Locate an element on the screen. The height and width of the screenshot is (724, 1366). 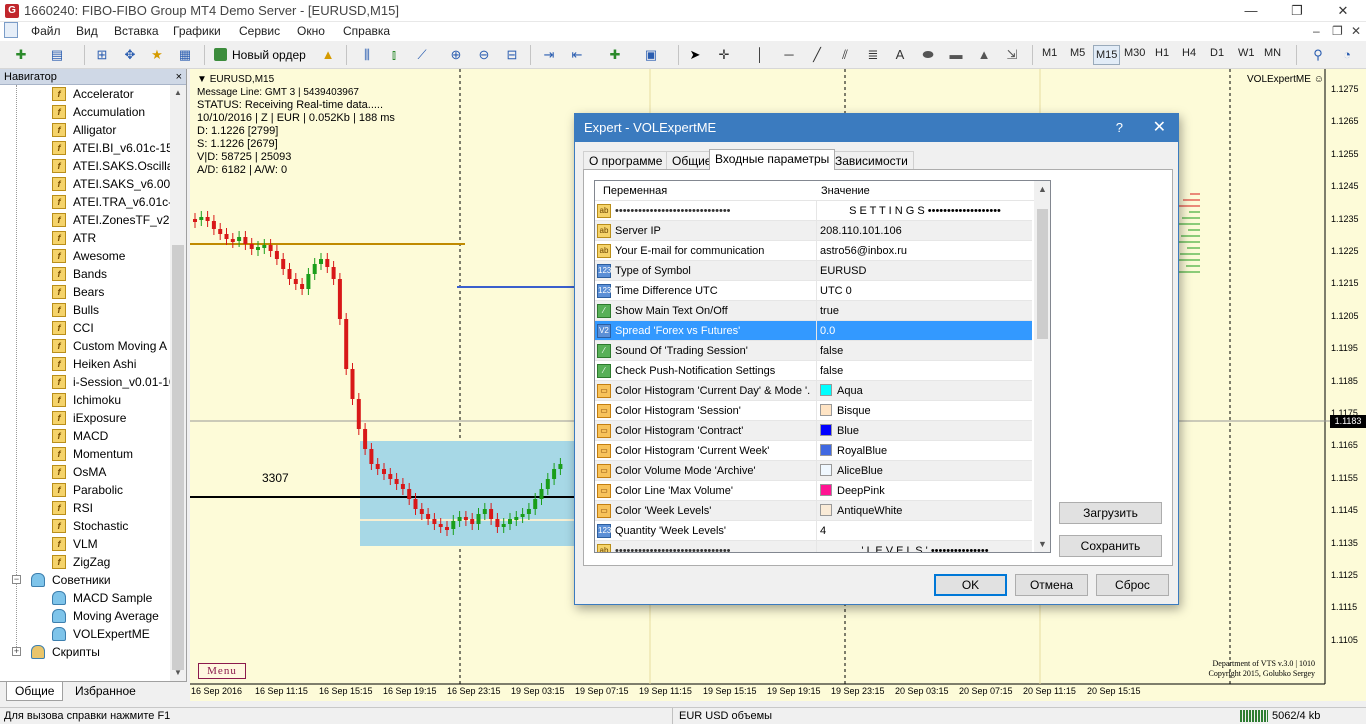
tf-m1: M1 is located at coordinates (1049, 53).